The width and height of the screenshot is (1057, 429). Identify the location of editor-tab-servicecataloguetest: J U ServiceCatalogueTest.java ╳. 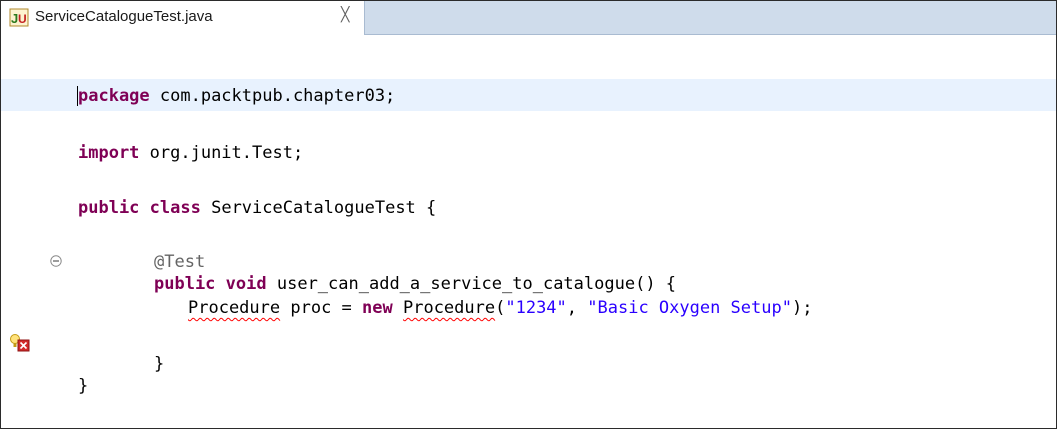
(183, 18).